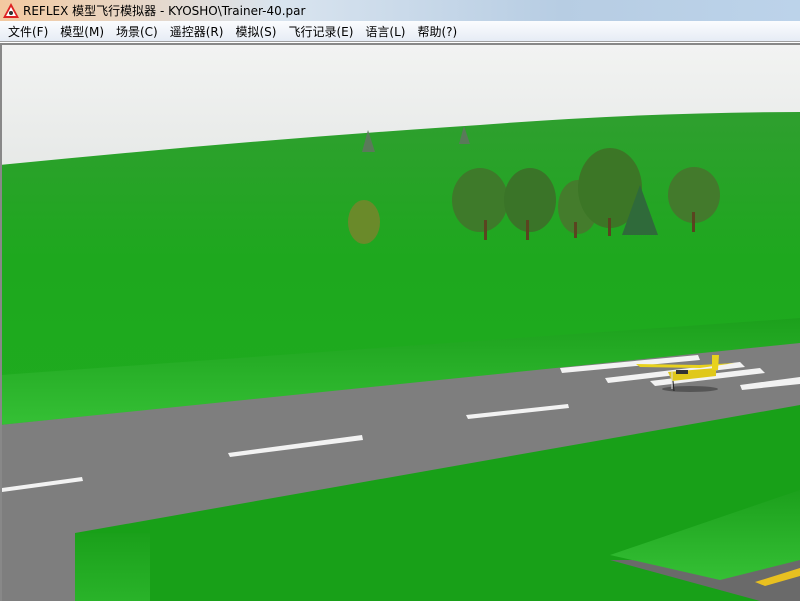  Describe the element at coordinates (197, 31) in the screenshot. I see `menu-controller: 遥控器(R)` at that location.